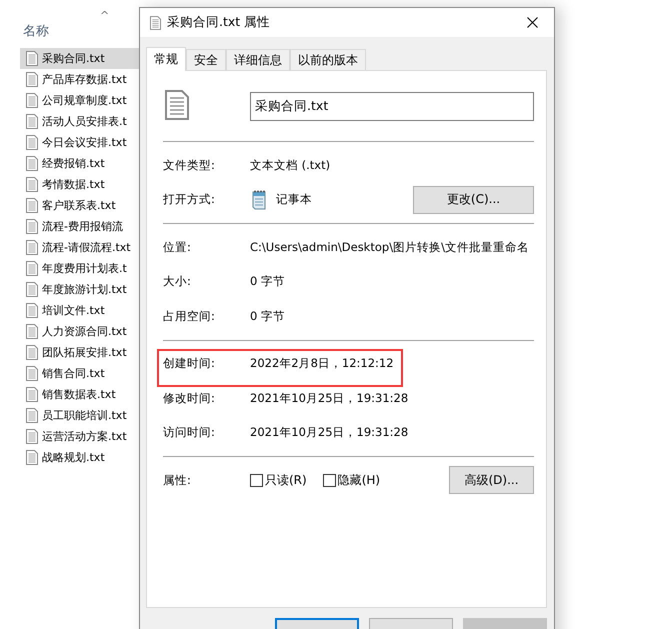 The width and height of the screenshot is (665, 629). I want to click on property-label: 修改时间:, so click(189, 398).